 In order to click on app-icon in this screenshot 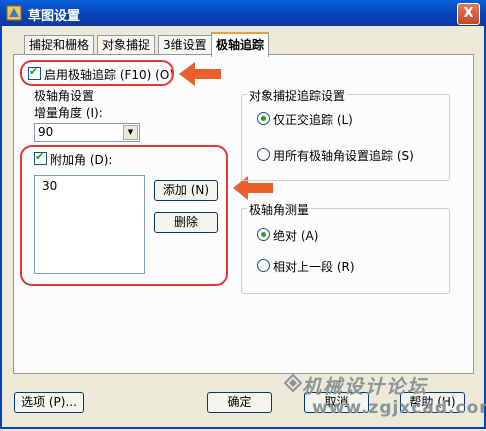, I will do `click(14, 13)`.